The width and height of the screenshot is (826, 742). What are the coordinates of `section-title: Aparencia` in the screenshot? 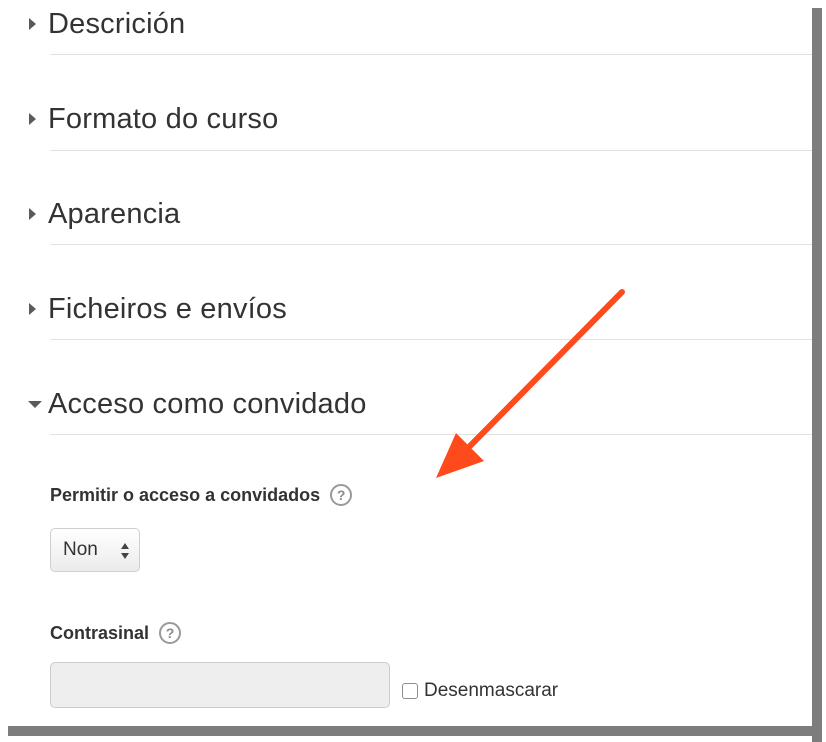 It's located at (114, 213).